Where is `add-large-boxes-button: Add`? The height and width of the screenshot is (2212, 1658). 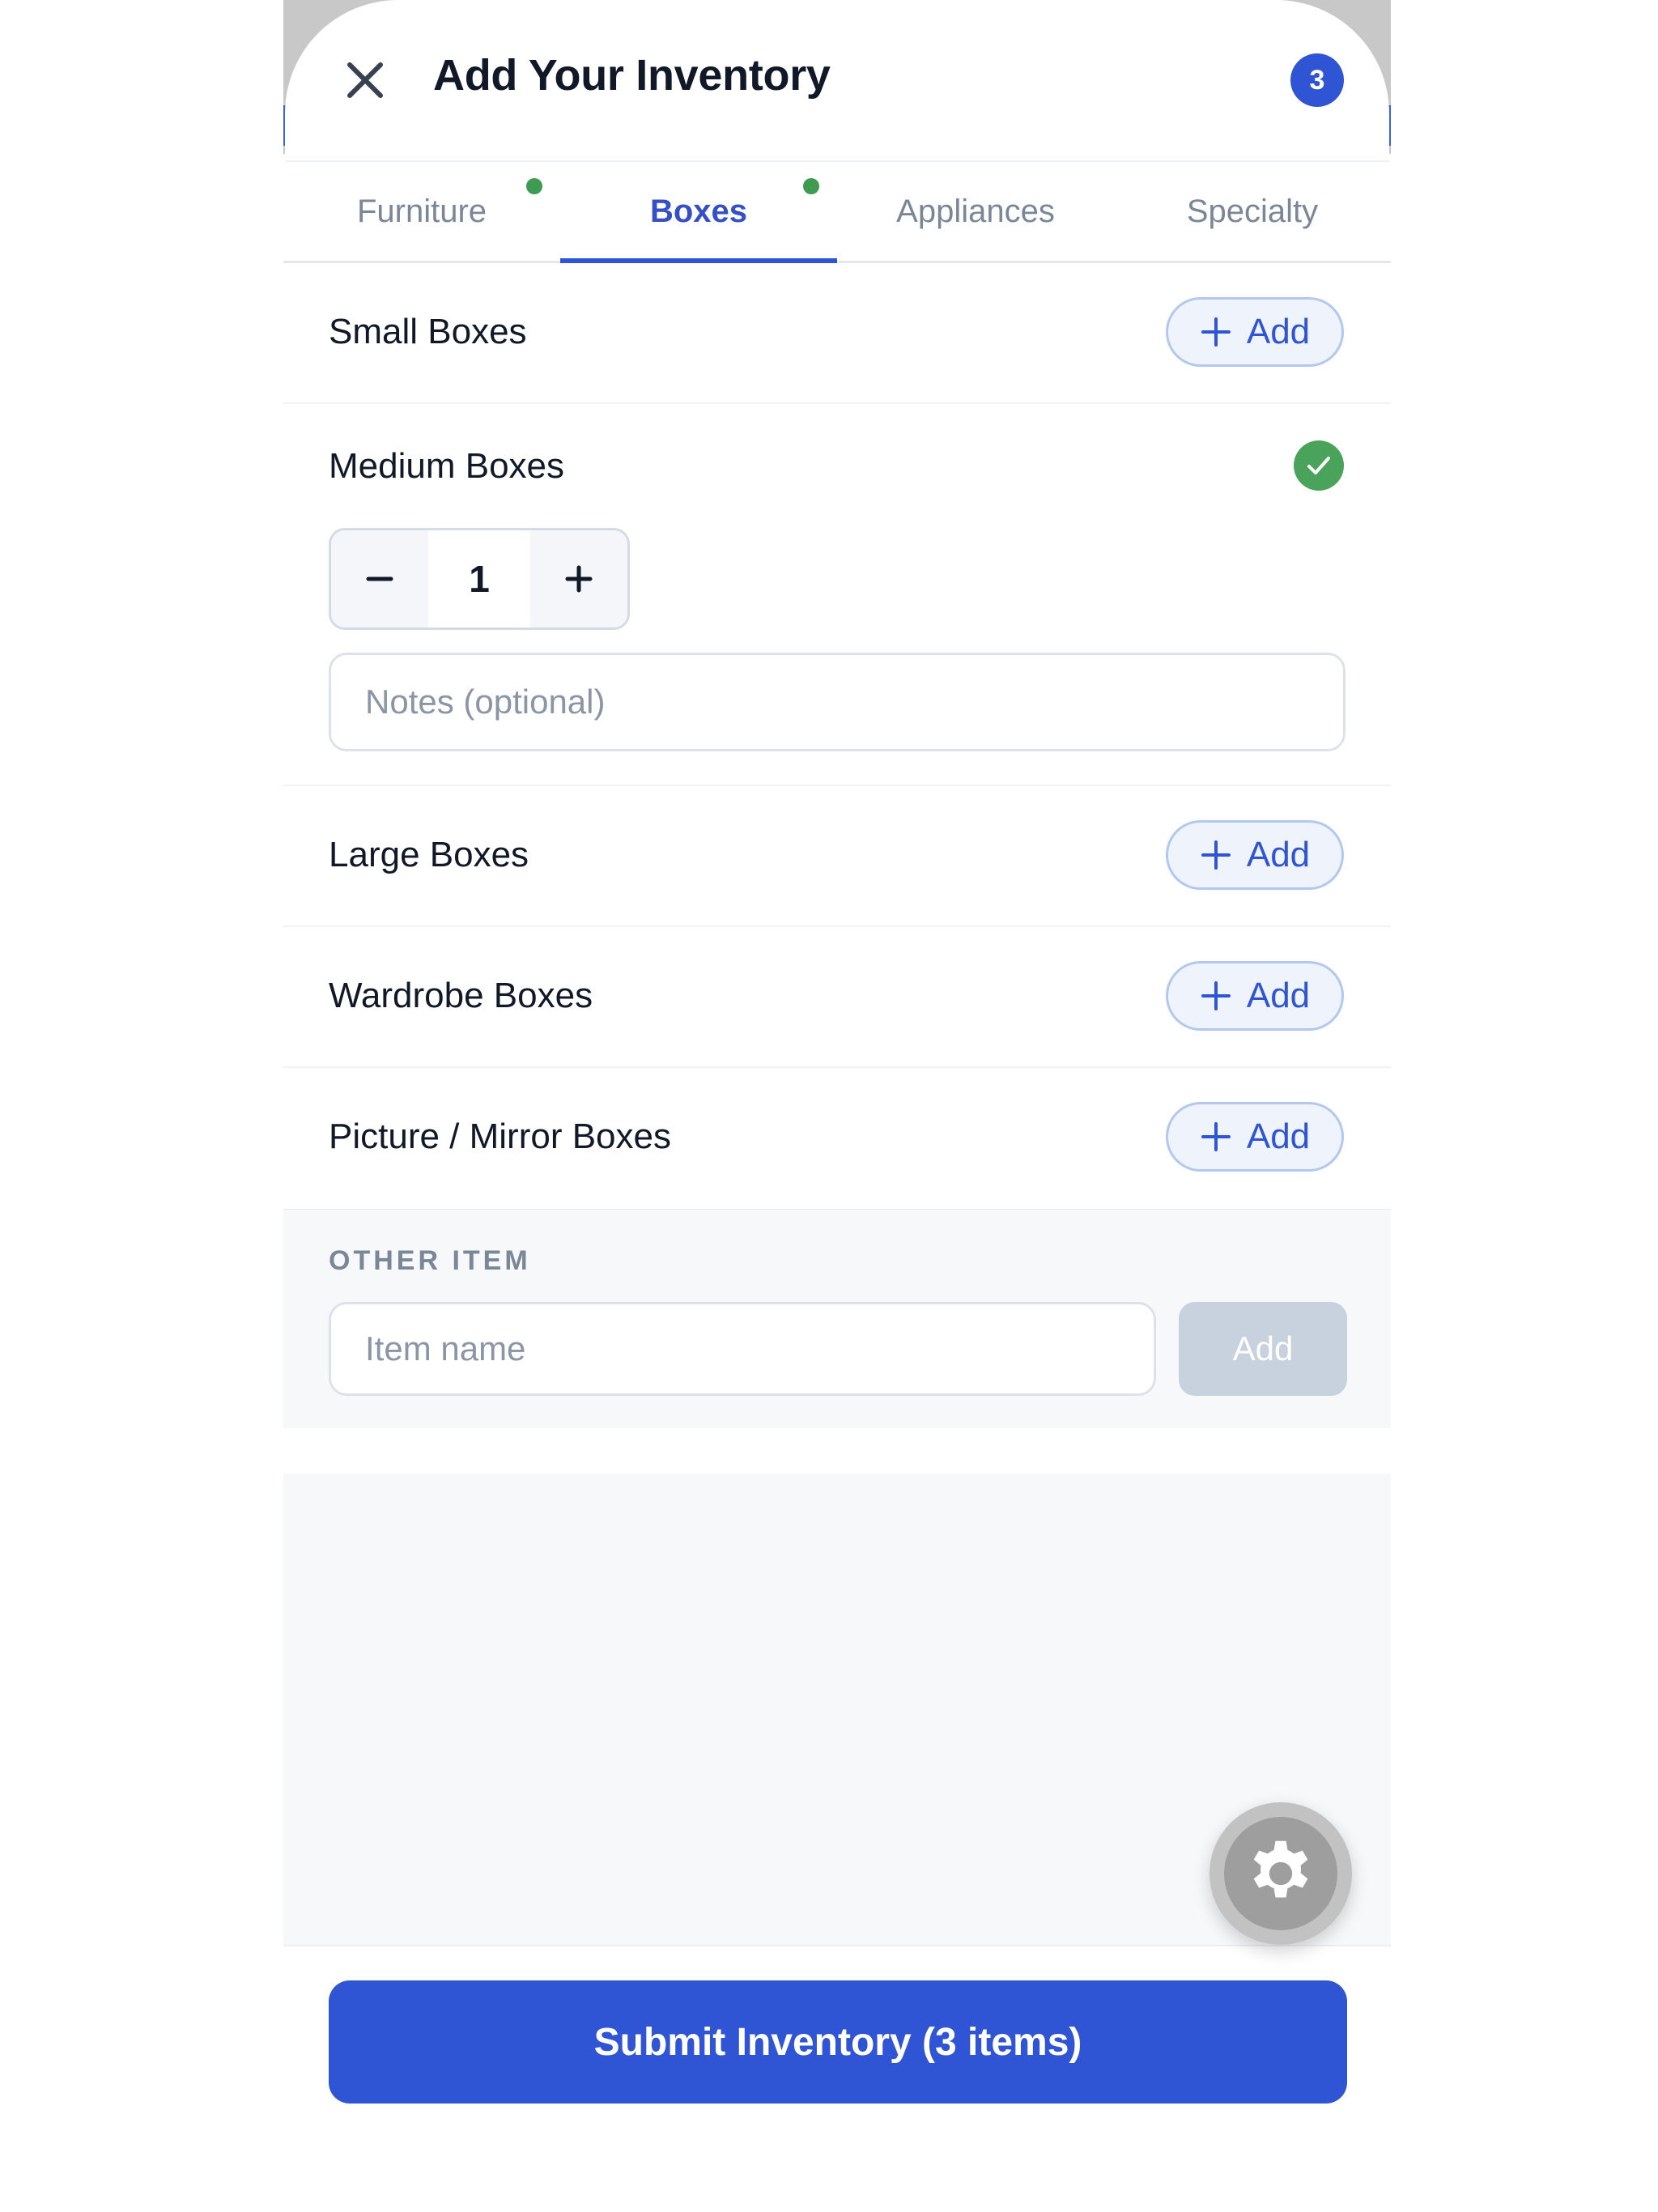 add-large-boxes-button: Add is located at coordinates (1255, 855).